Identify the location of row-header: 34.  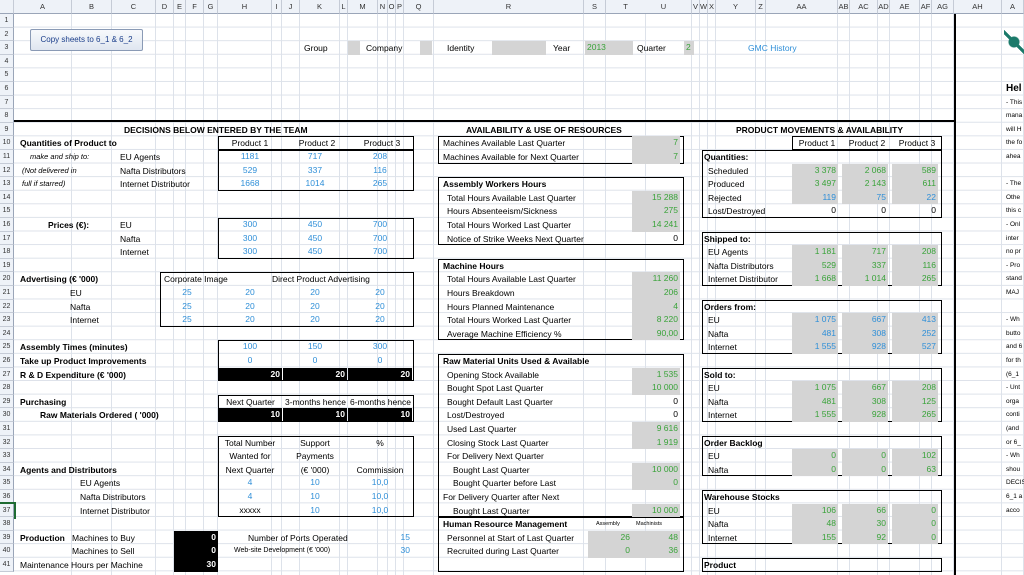
(7, 469).